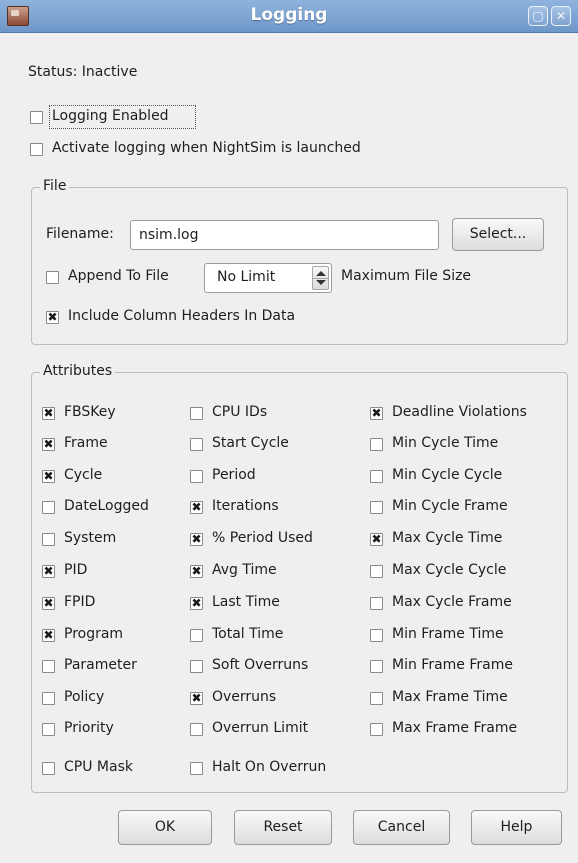  What do you see at coordinates (459, 412) in the screenshot?
I see `attr-deadline-violations-label: Deadline Violations` at bounding box center [459, 412].